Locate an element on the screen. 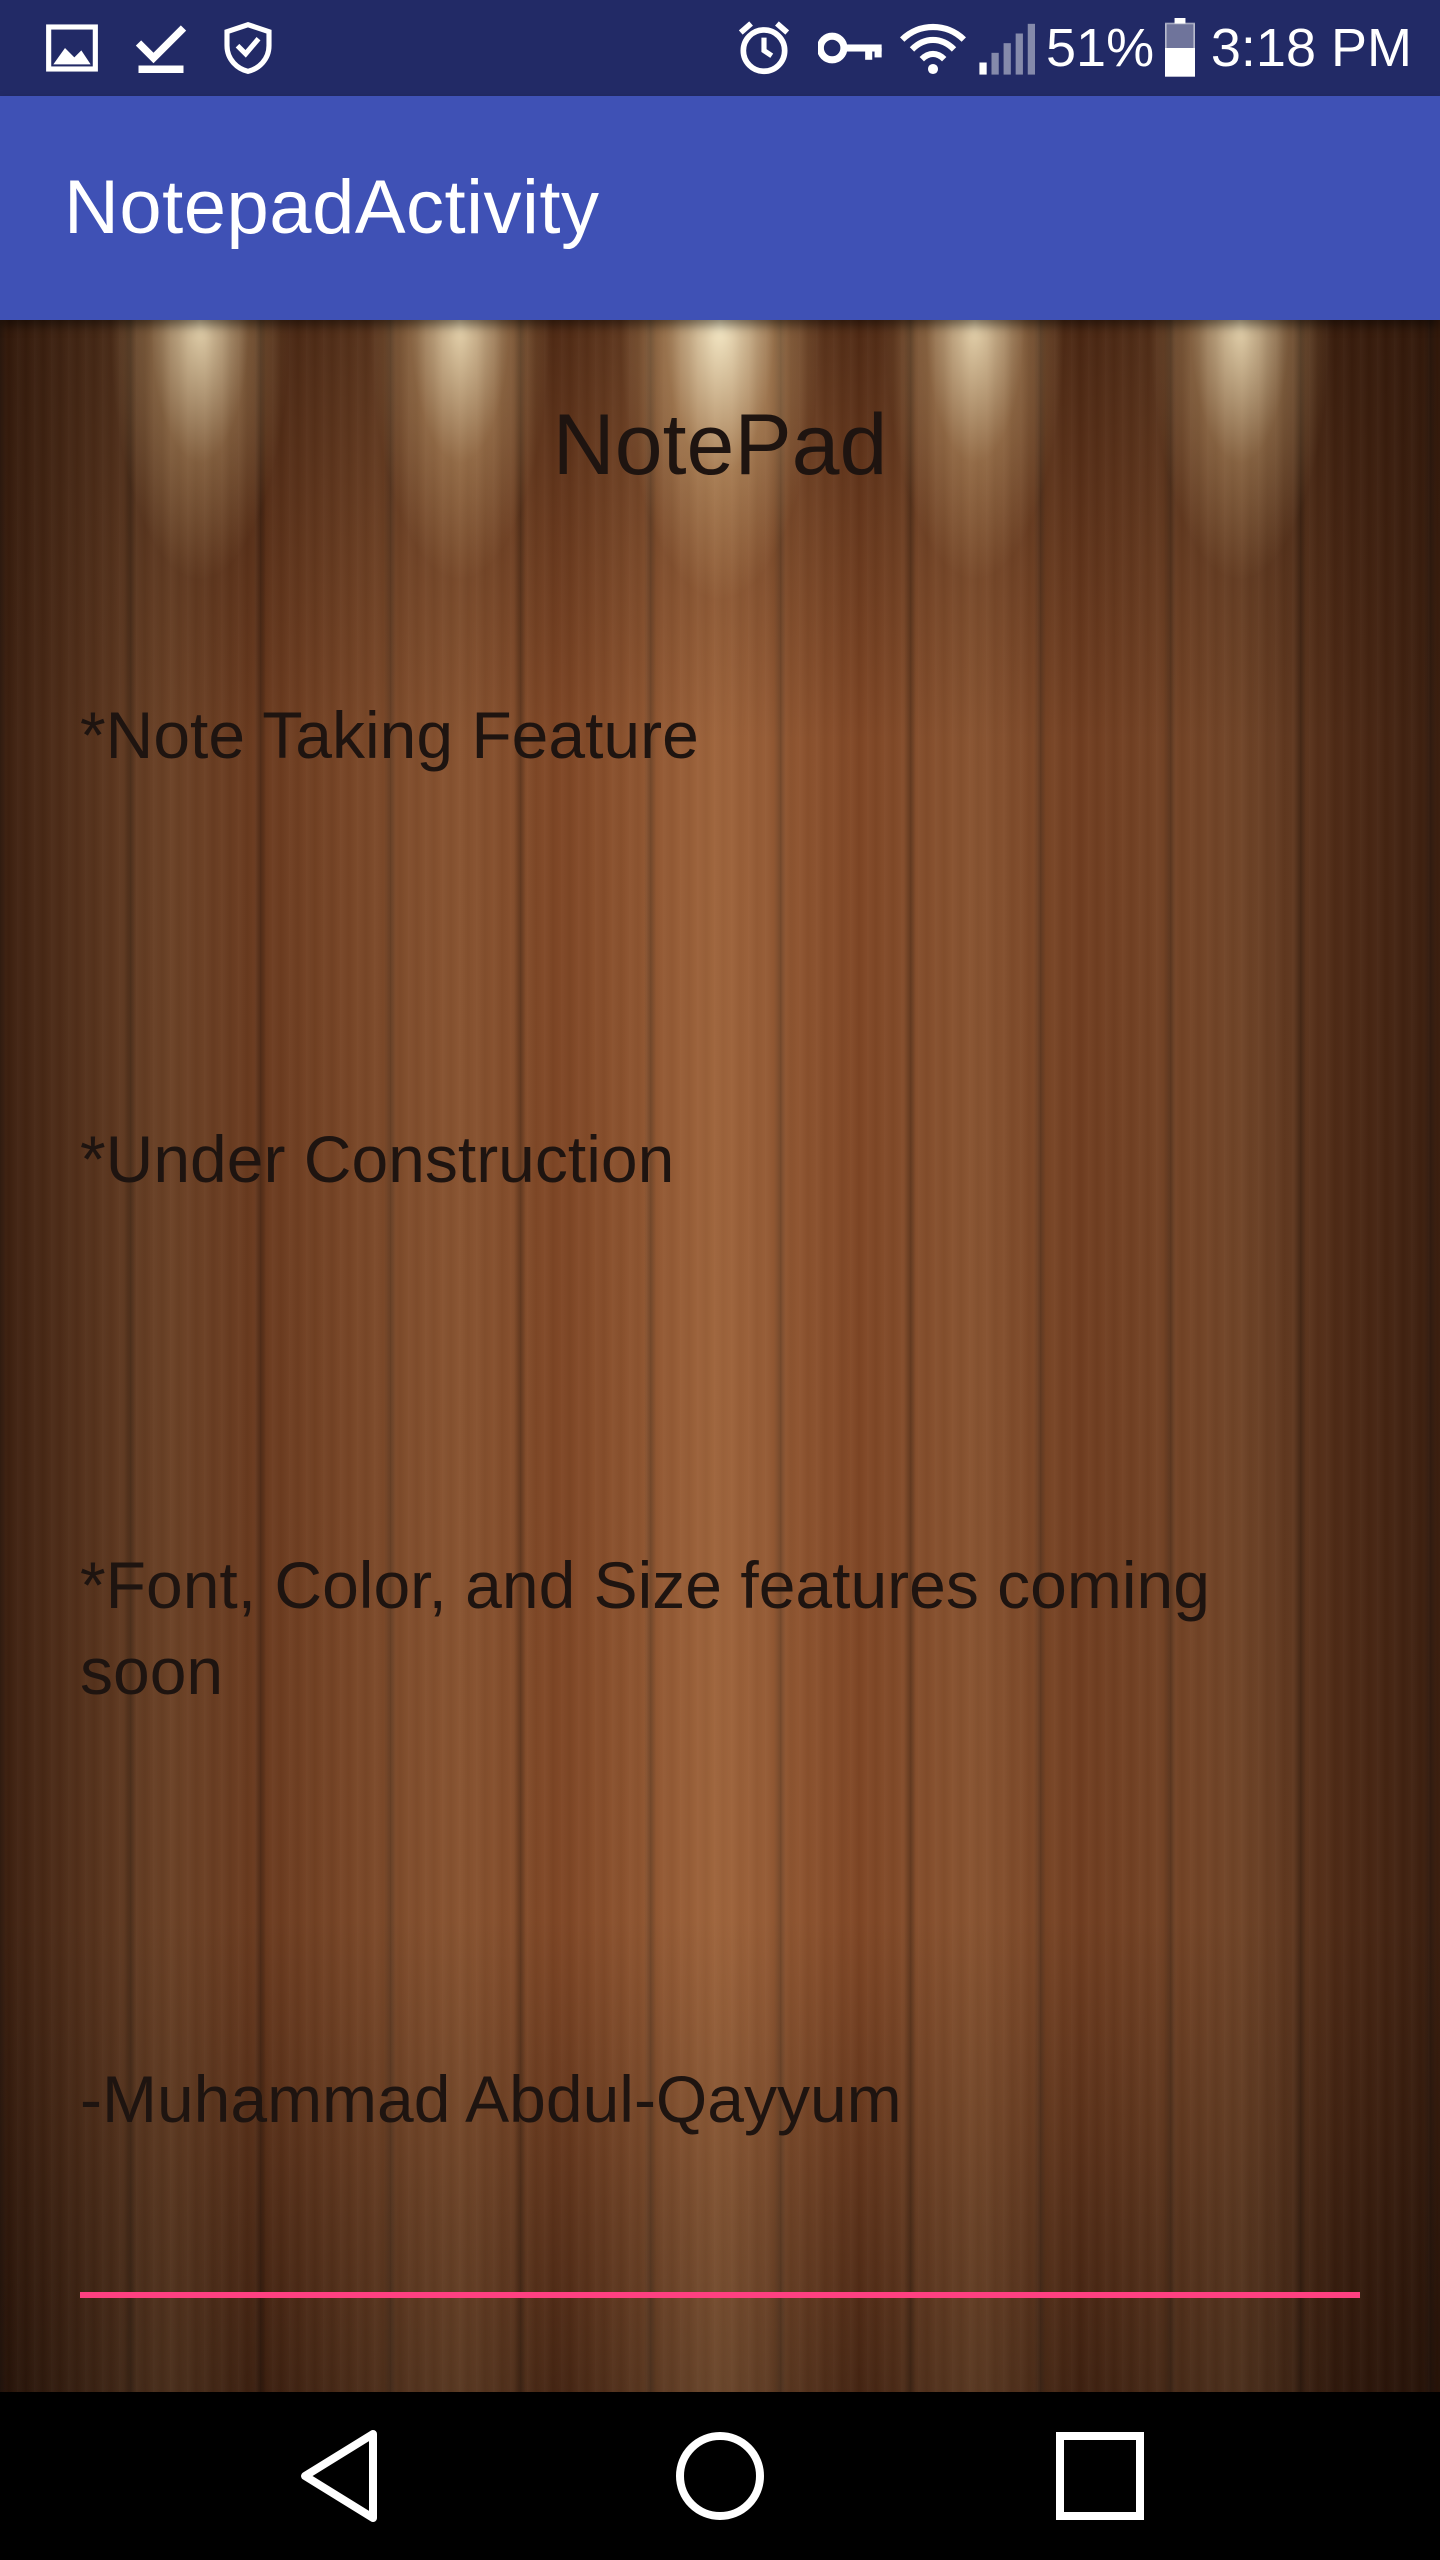 The width and height of the screenshot is (1440, 2560). download-done-icon is located at coordinates (161, 48).